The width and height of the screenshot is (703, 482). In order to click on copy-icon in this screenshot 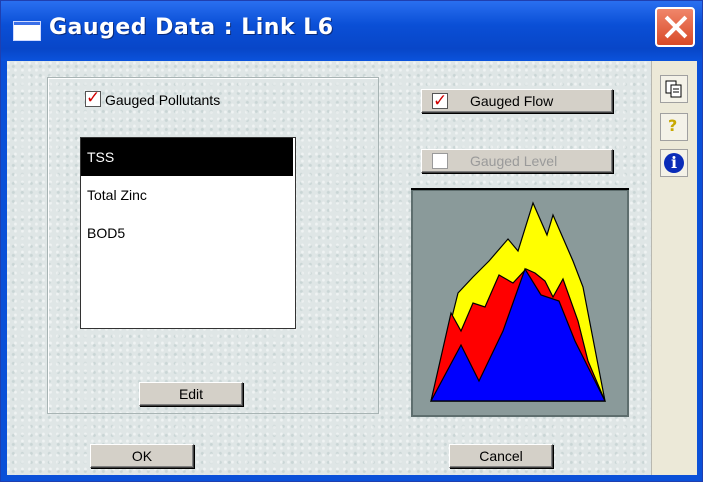, I will do `click(673, 89)`.